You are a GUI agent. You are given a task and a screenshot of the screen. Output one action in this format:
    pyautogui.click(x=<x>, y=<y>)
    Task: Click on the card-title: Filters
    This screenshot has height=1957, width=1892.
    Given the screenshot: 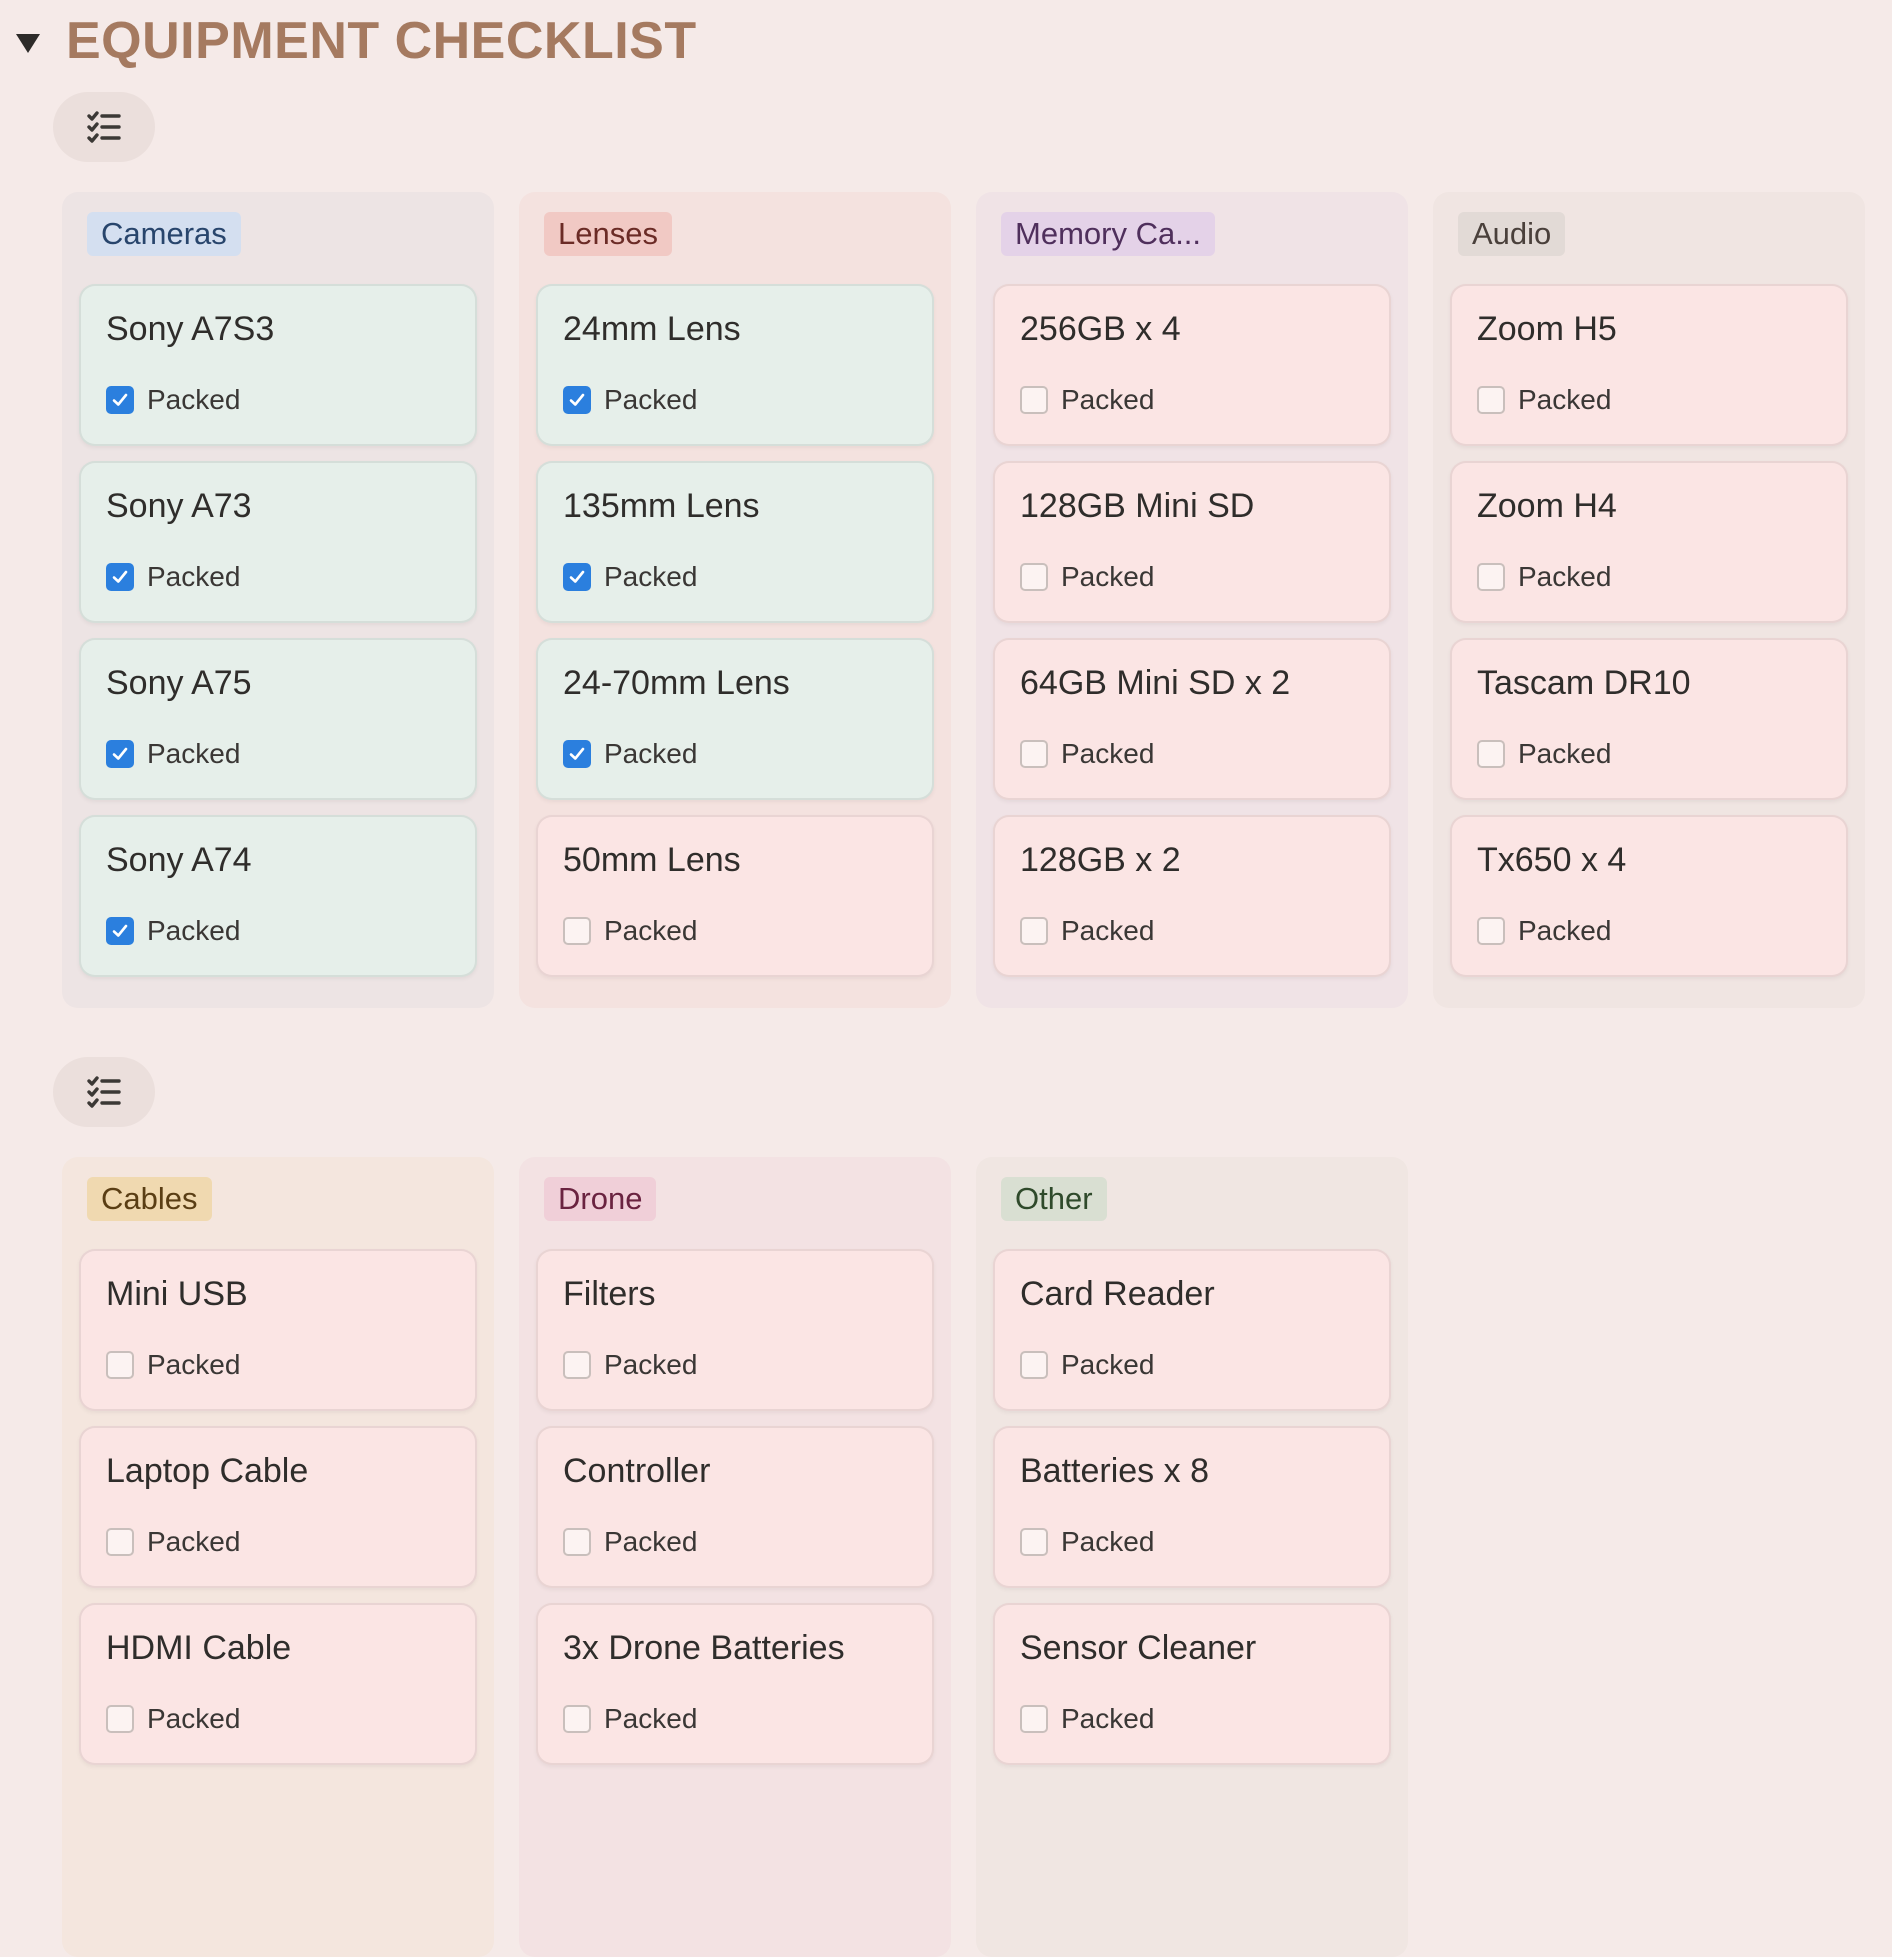 What is the action you would take?
    pyautogui.click(x=609, y=1294)
    